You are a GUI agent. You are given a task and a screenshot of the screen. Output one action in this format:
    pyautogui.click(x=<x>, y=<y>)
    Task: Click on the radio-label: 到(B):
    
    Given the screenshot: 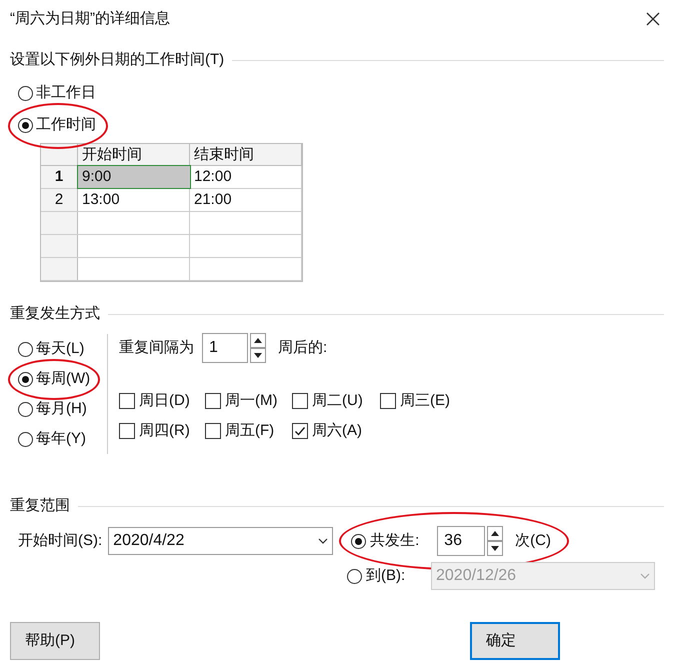 What is the action you would take?
    pyautogui.click(x=386, y=576)
    